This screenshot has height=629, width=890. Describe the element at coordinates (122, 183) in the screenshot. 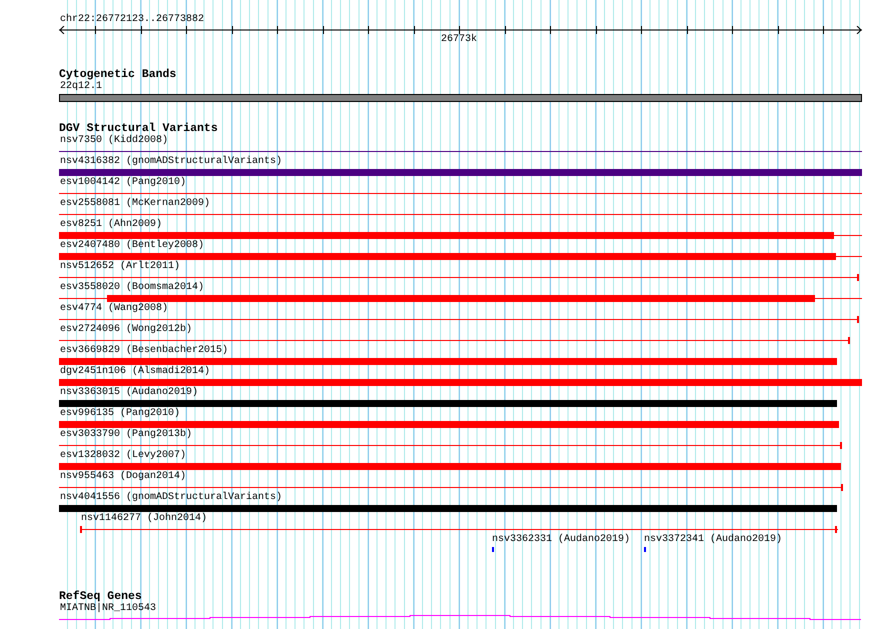

I see `variant-label: esv1004142 (Pang2010)` at that location.